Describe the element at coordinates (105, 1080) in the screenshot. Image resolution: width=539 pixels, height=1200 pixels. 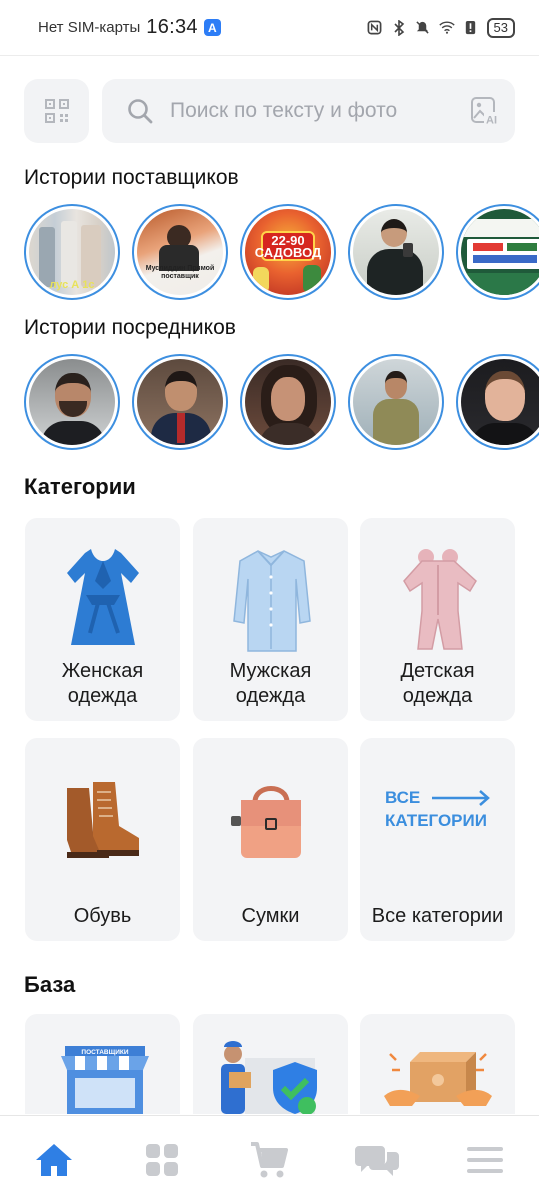
I see `suppliers-store-icon: ПОСТАВЩИКИ` at that location.